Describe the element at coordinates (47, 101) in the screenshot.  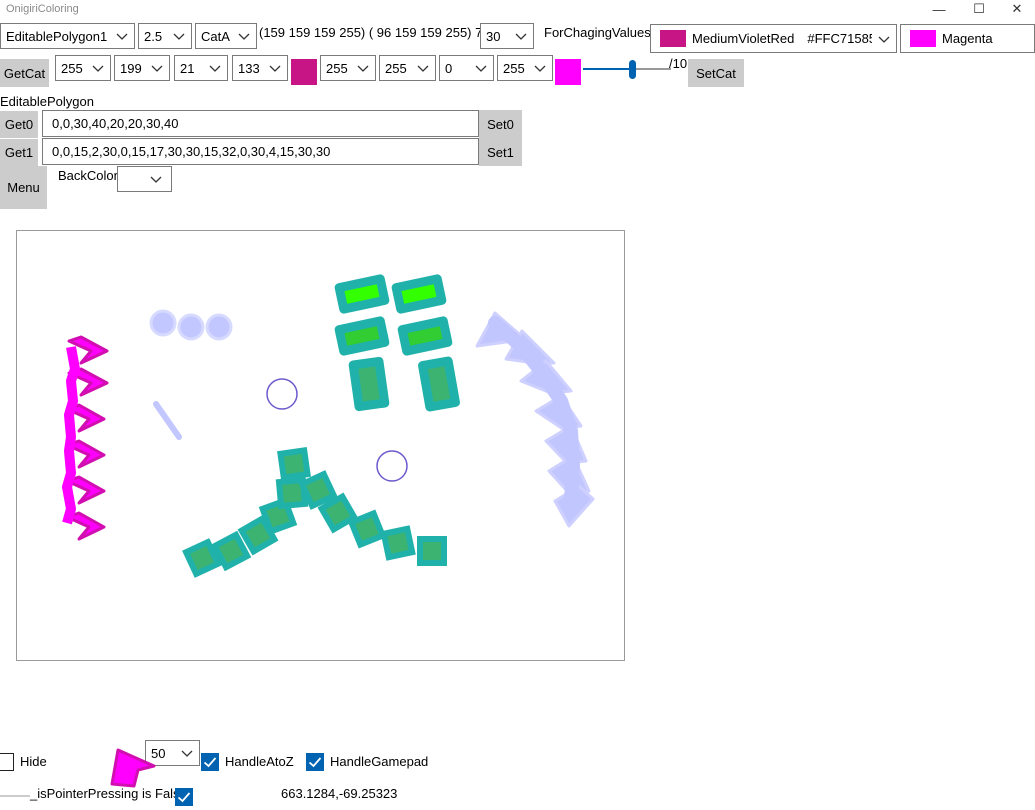
I see `polygon-name-label: EditablePolygon` at that location.